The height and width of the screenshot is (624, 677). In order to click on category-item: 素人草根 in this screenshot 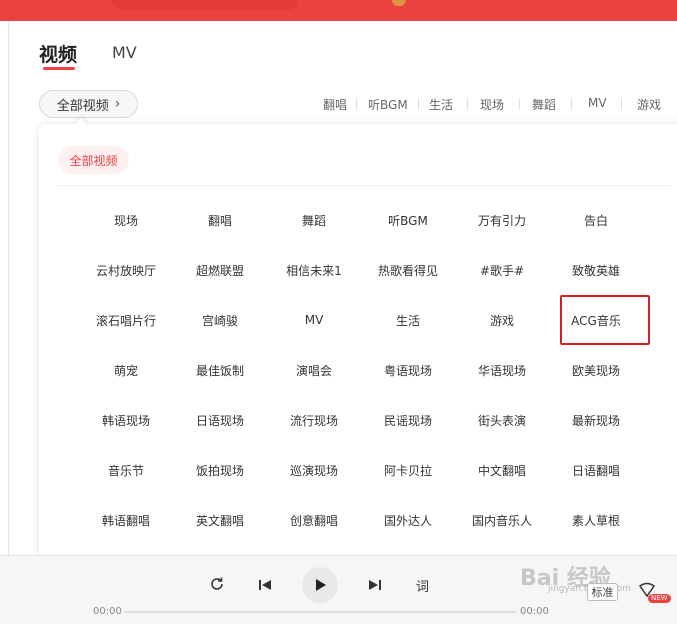, I will do `click(596, 520)`.